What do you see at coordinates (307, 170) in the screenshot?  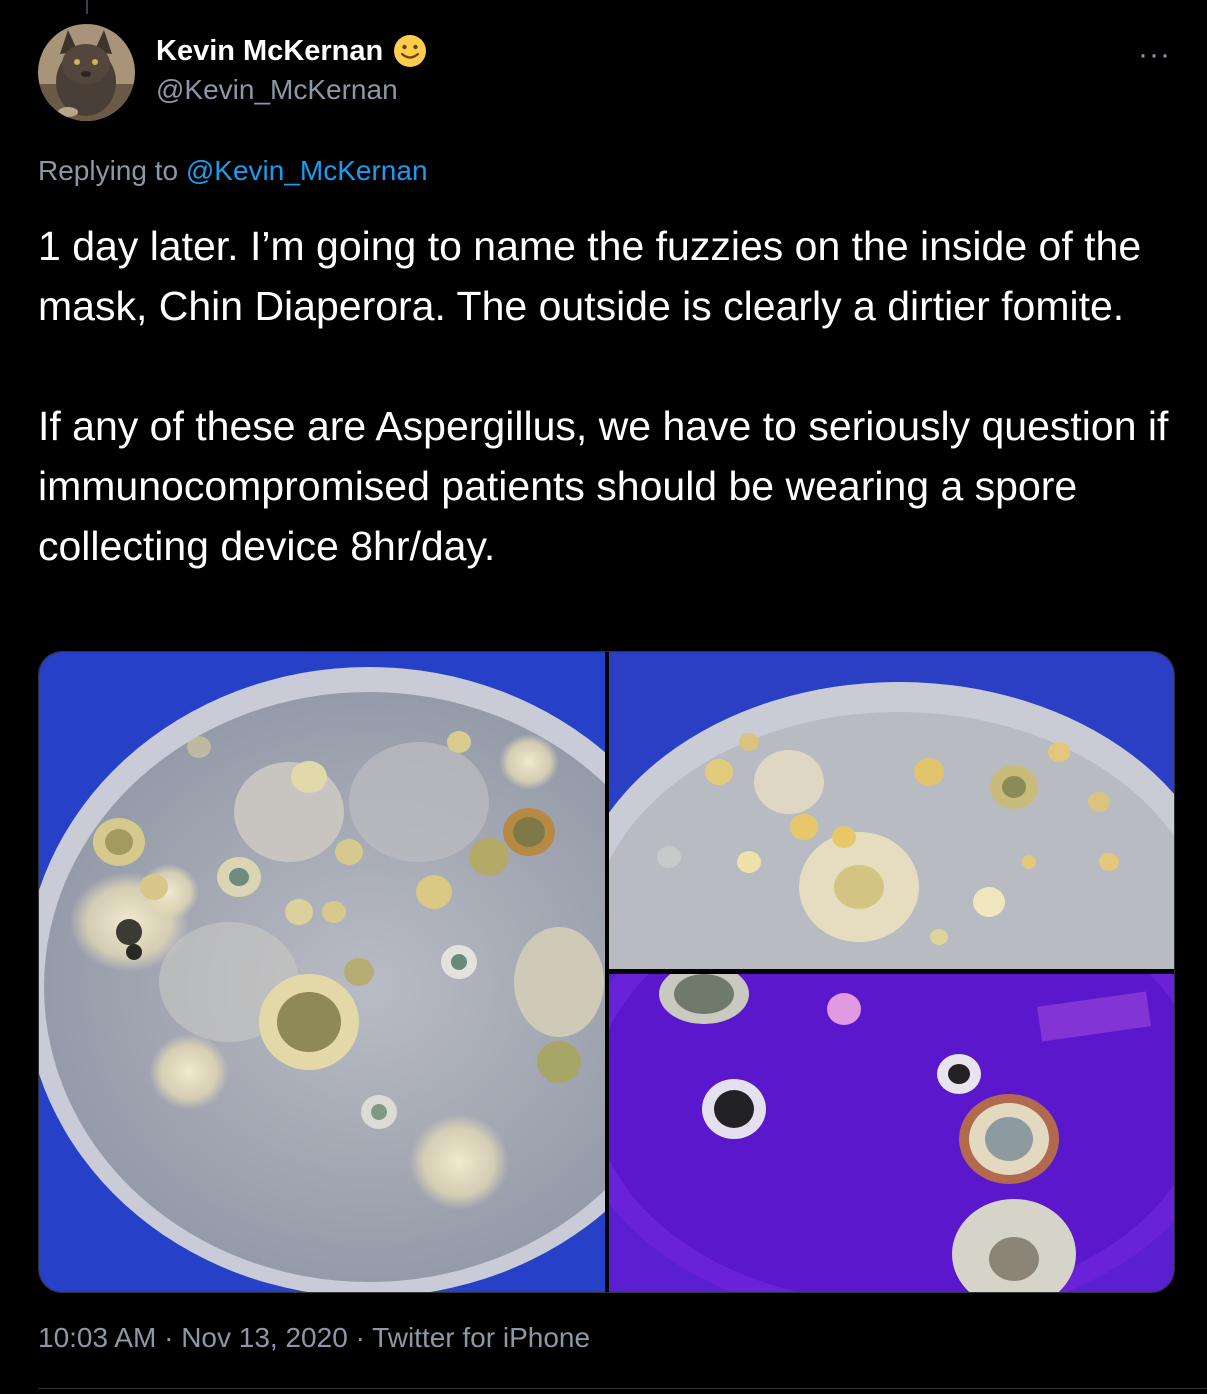 I see `reply-target-link: @Kevin_McKernan` at bounding box center [307, 170].